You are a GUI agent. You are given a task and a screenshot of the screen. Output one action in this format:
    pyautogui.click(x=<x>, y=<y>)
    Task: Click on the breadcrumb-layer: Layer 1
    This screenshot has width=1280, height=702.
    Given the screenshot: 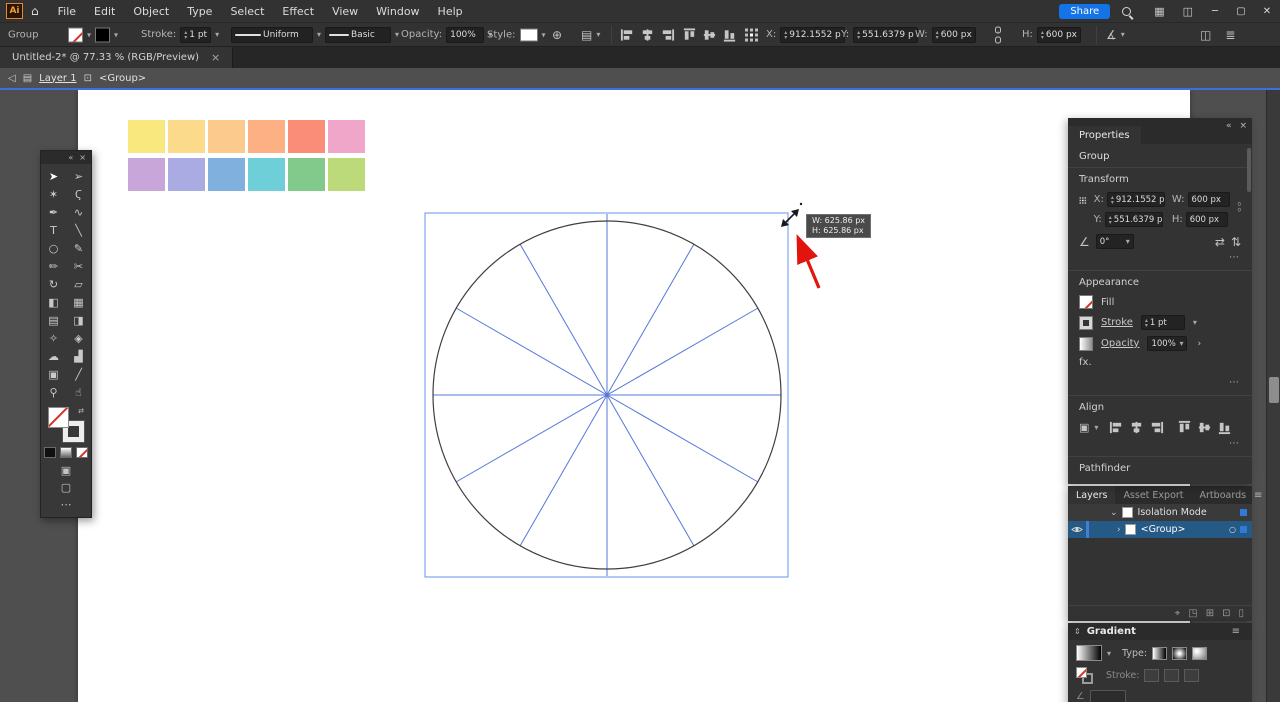 What is the action you would take?
    pyautogui.click(x=57, y=78)
    